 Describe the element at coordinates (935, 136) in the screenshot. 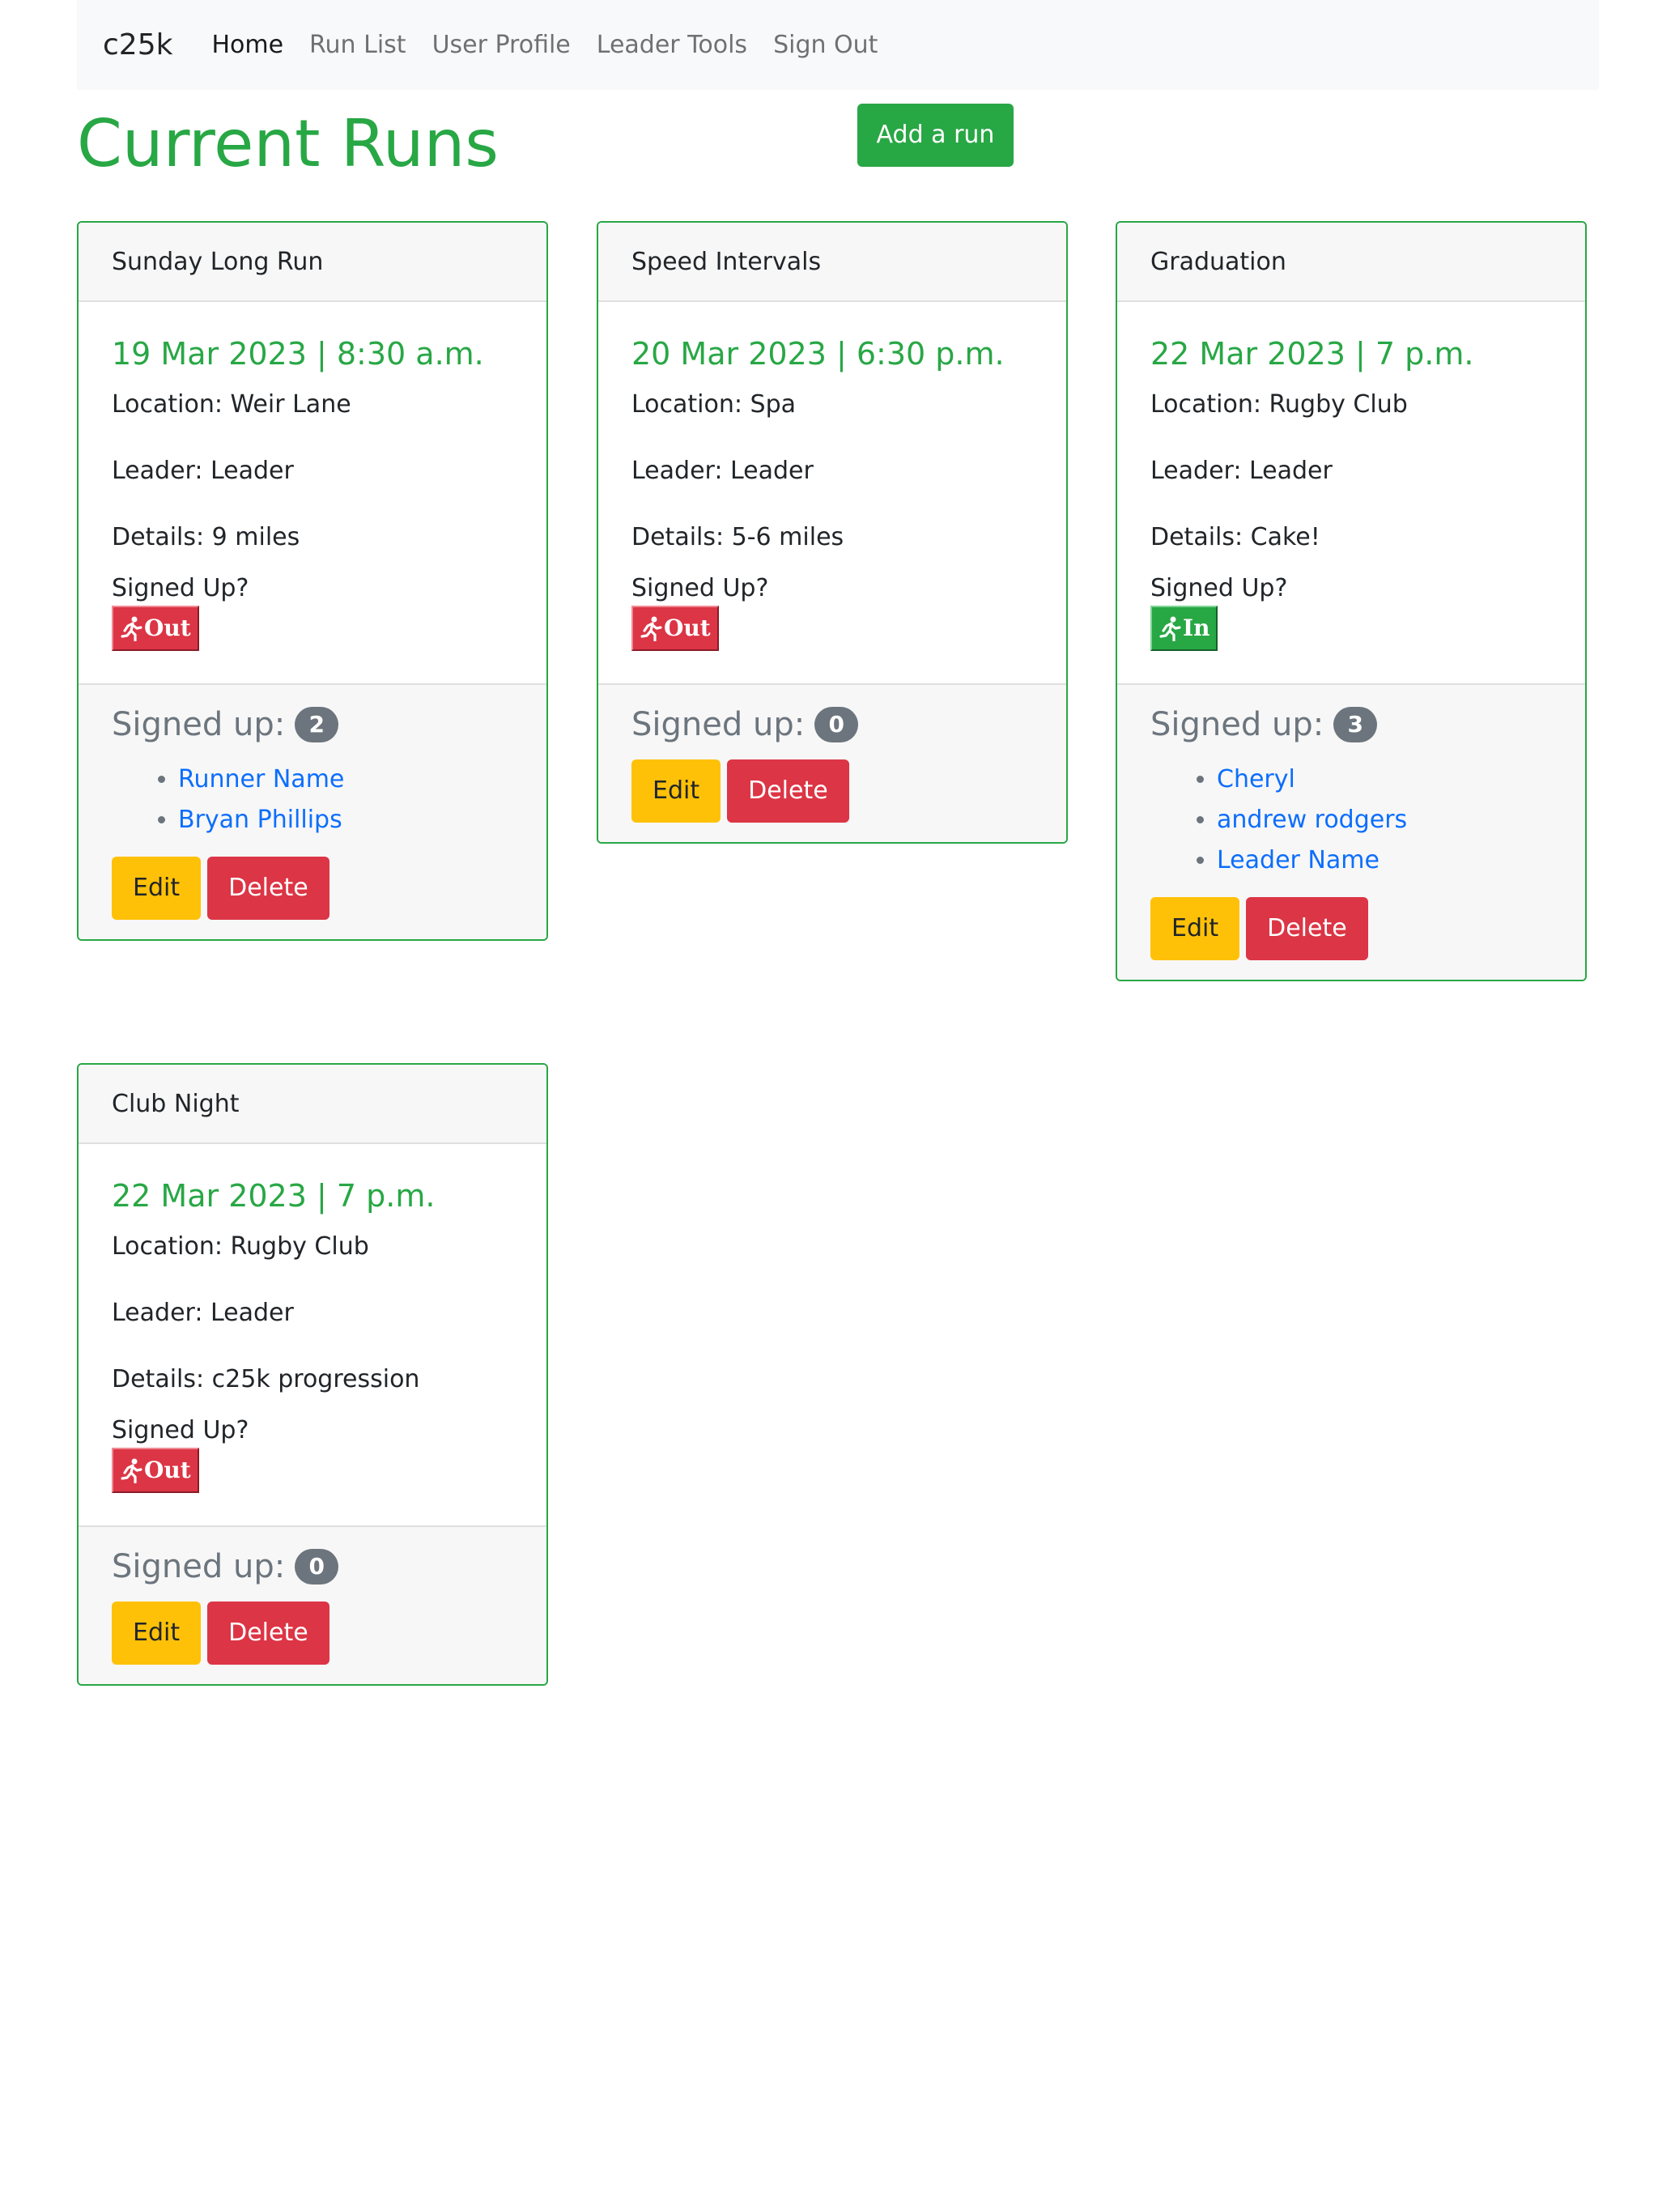

I see `add-run-button: Add a run` at that location.